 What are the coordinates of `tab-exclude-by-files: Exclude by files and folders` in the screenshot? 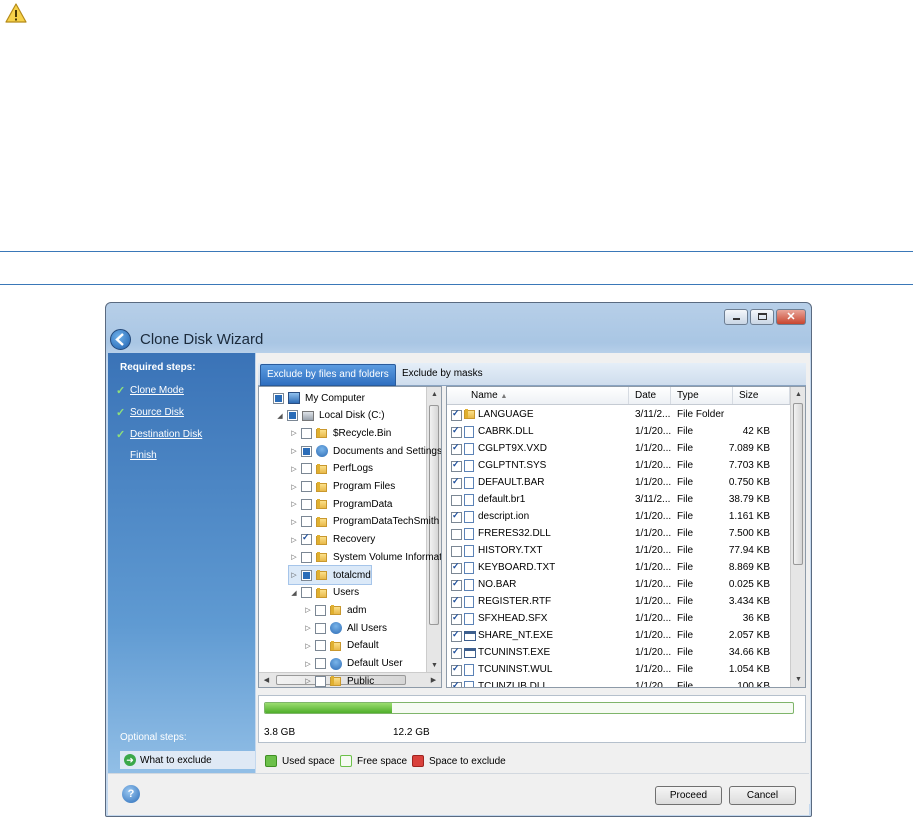 It's located at (328, 375).